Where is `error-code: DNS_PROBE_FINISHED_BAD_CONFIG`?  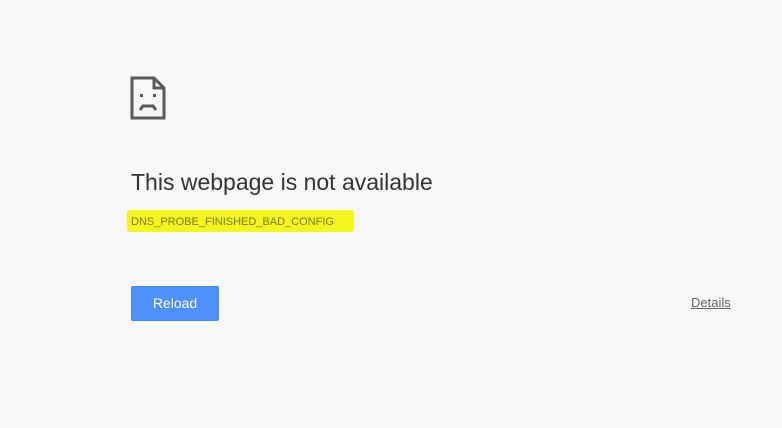
error-code: DNS_PROBE_FINISHED_BAD_CONFIG is located at coordinates (232, 222).